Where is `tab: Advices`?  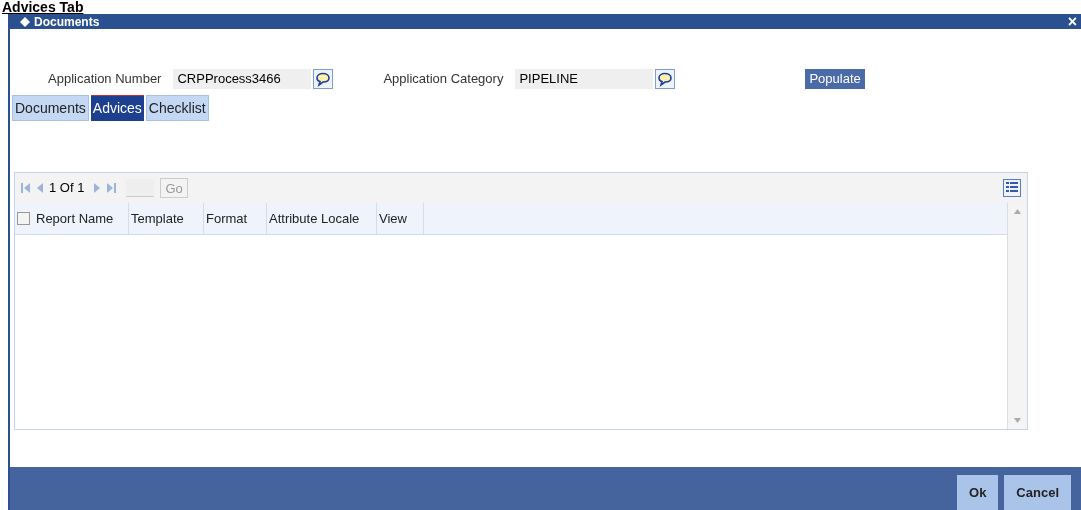
tab: Advices is located at coordinates (117, 108).